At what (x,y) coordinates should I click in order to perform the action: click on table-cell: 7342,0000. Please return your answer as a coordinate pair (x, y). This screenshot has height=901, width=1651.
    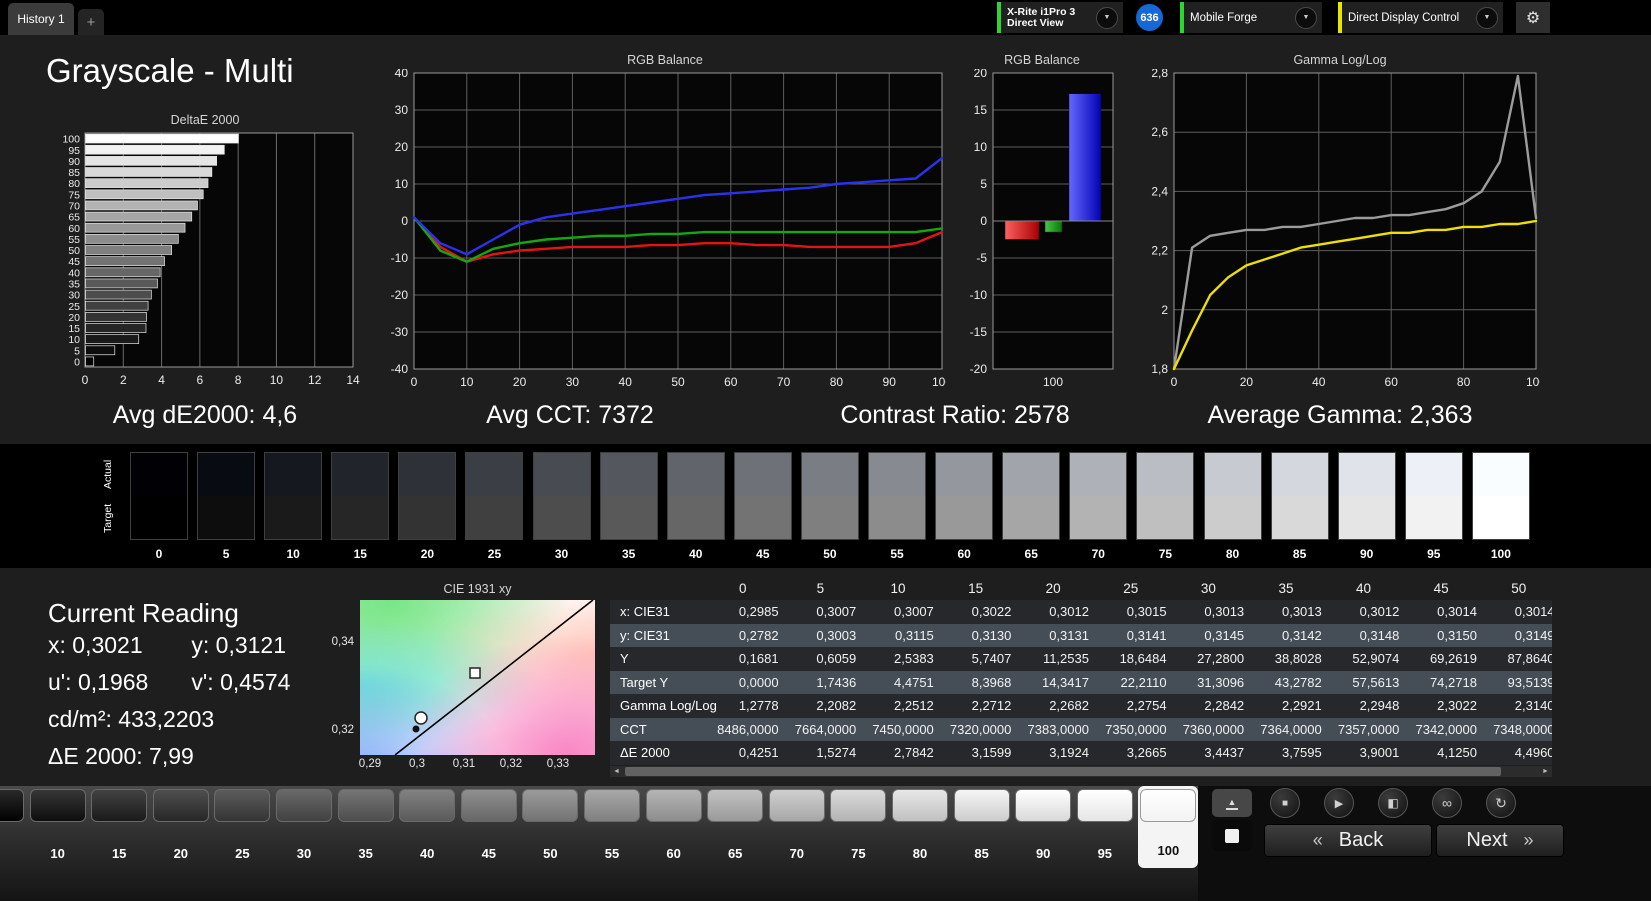
    Looking at the image, I should click on (1446, 729).